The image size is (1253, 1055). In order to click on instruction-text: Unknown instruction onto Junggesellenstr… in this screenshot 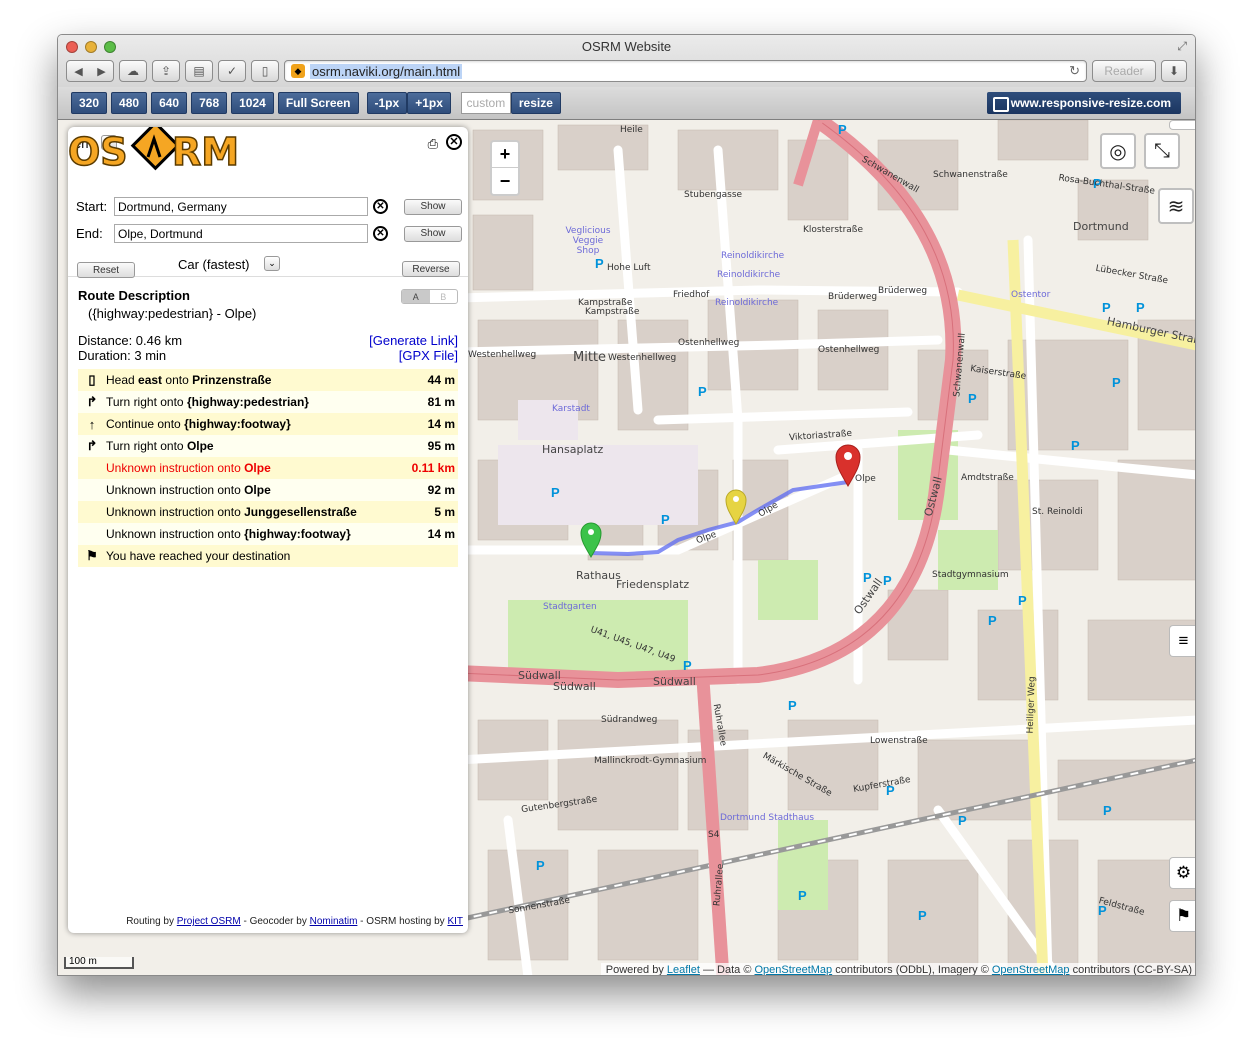, I will do `click(231, 512)`.